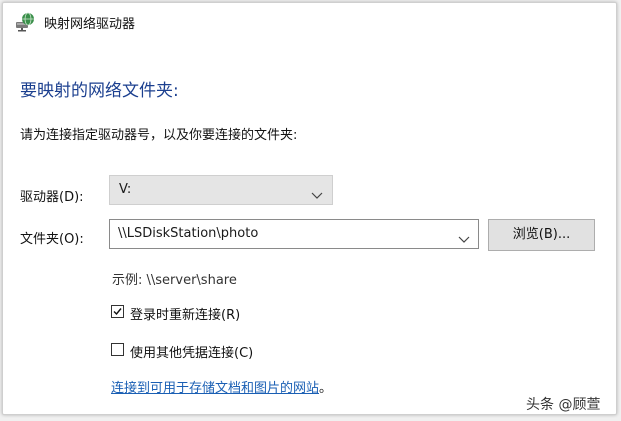 Image resolution: width=621 pixels, height=421 pixels. Describe the element at coordinates (221, 190) in the screenshot. I see `drive-select: V:` at that location.